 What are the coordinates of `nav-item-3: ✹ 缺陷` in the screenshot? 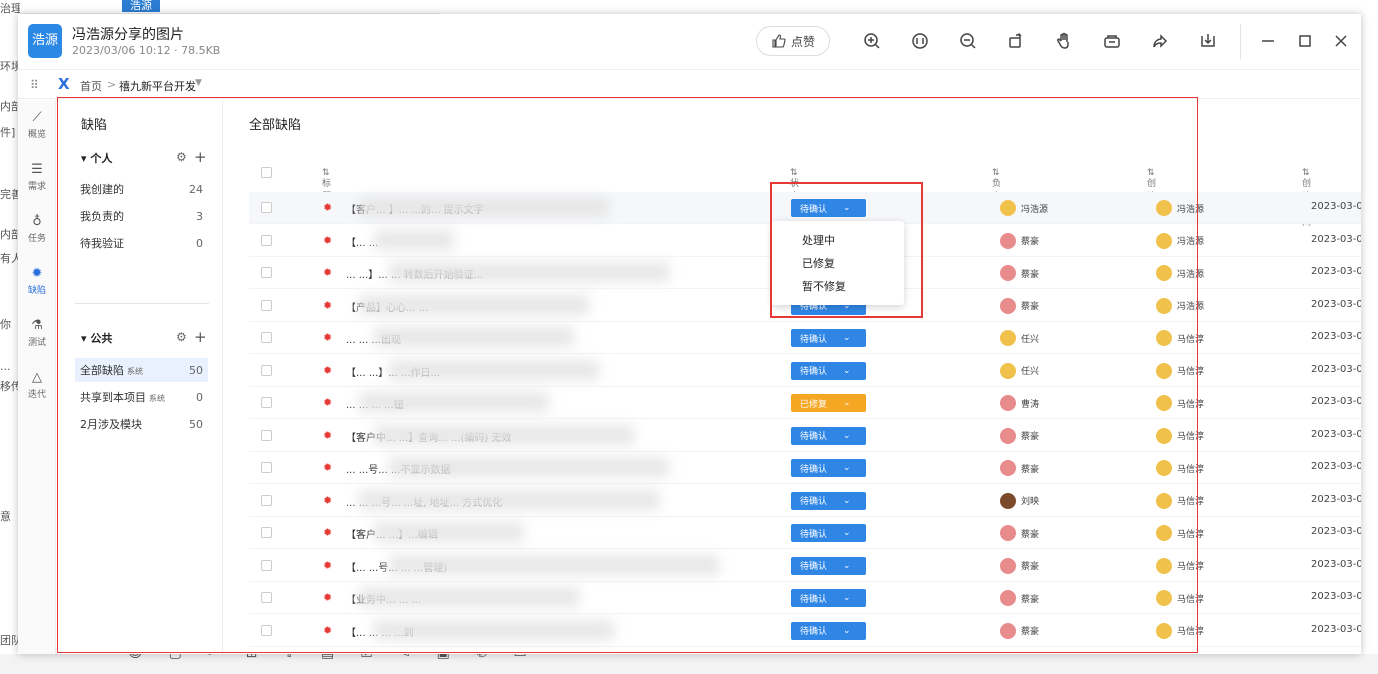 It's located at (37, 281).